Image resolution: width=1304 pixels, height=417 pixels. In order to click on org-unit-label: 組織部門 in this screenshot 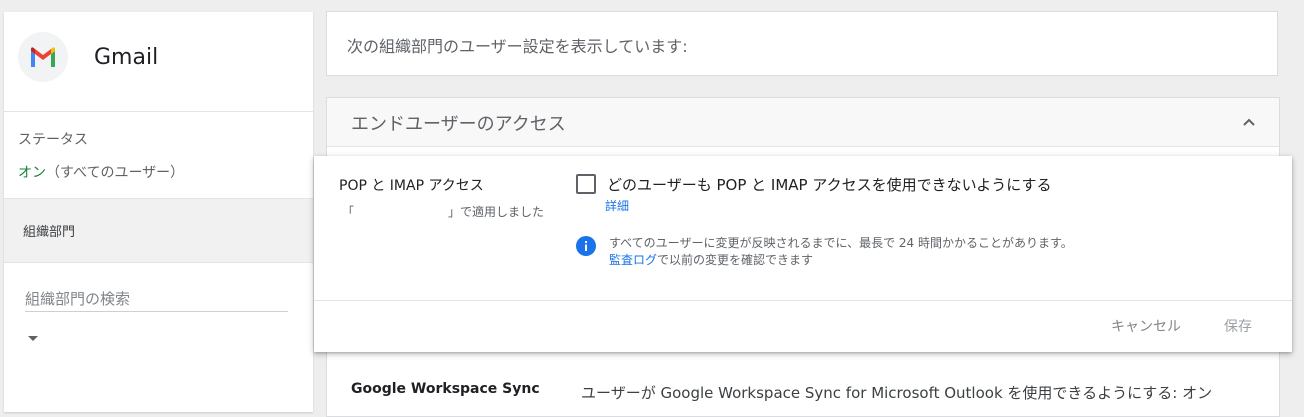, I will do `click(49, 232)`.